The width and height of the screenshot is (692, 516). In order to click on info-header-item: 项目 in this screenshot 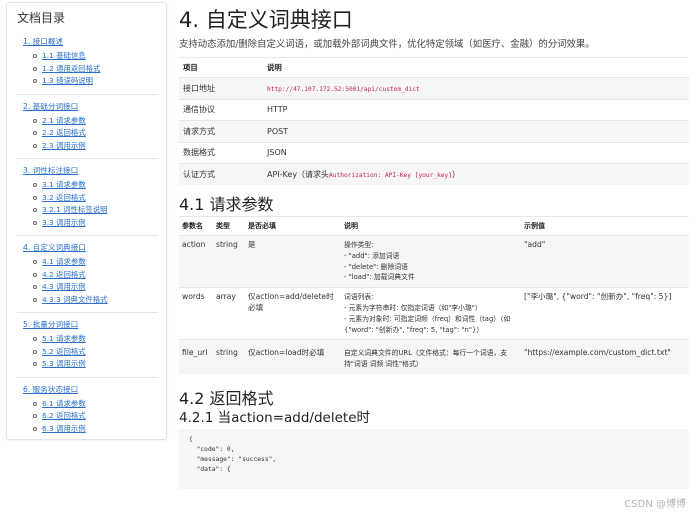, I will do `click(221, 67)`.